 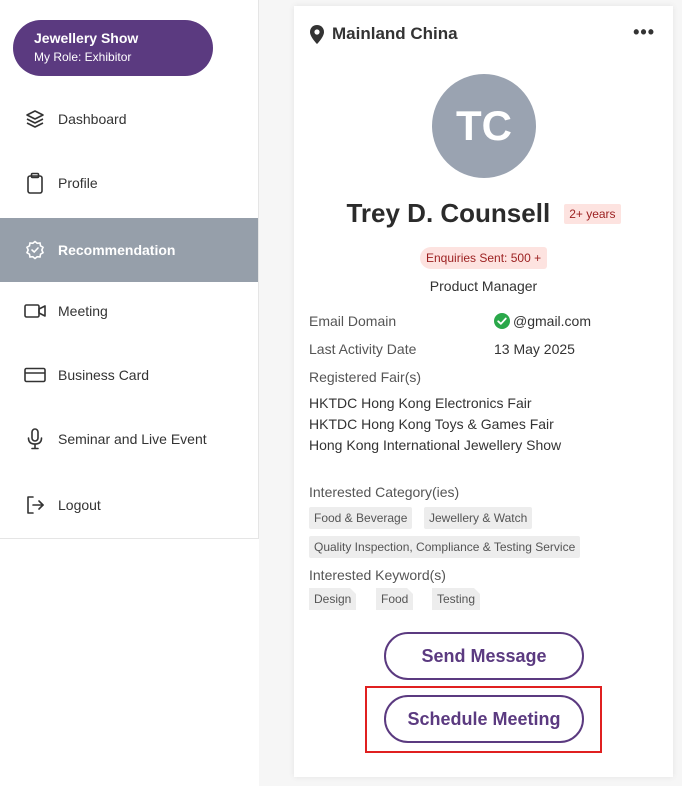 I want to click on fair-item: HKTDC Hong Kong Electronics Fair, so click(x=420, y=403).